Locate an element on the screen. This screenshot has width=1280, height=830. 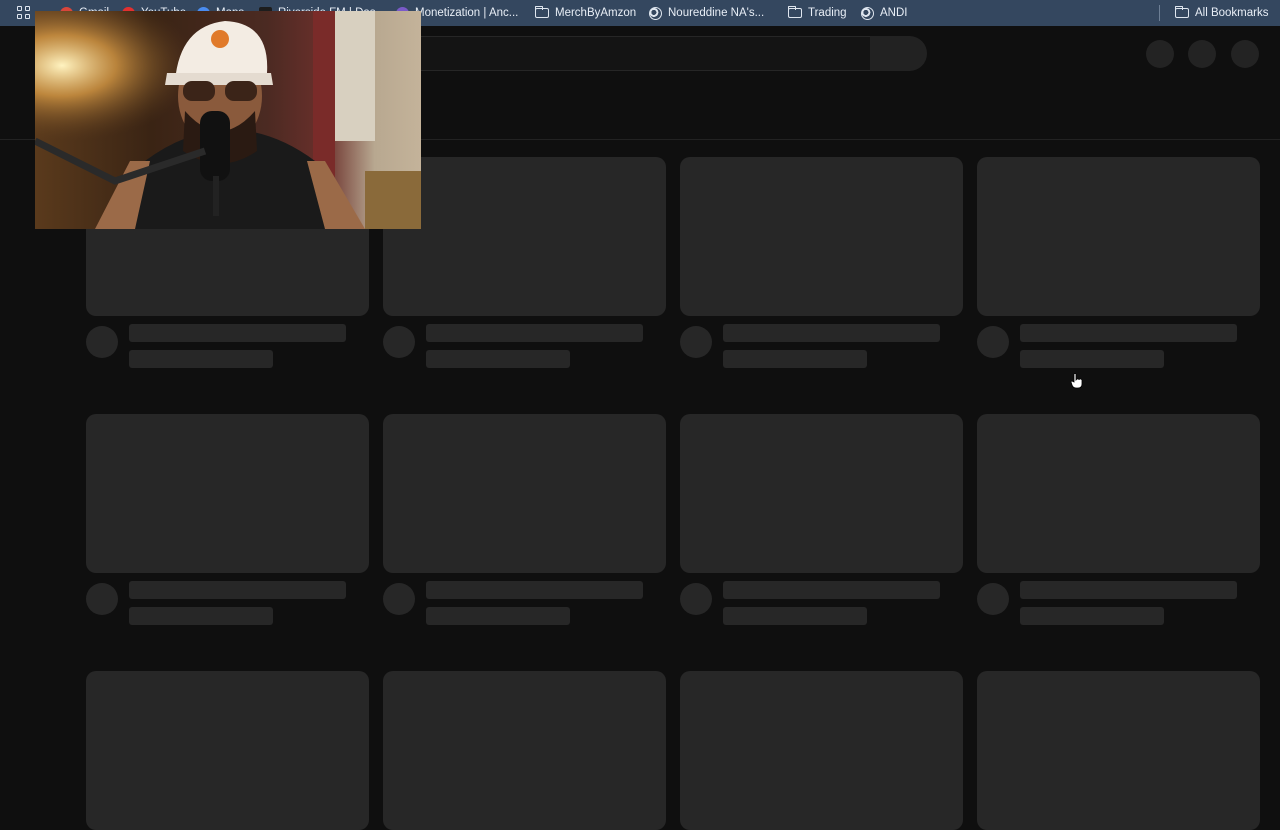
bookmark-label: ANDI is located at coordinates (894, 13).